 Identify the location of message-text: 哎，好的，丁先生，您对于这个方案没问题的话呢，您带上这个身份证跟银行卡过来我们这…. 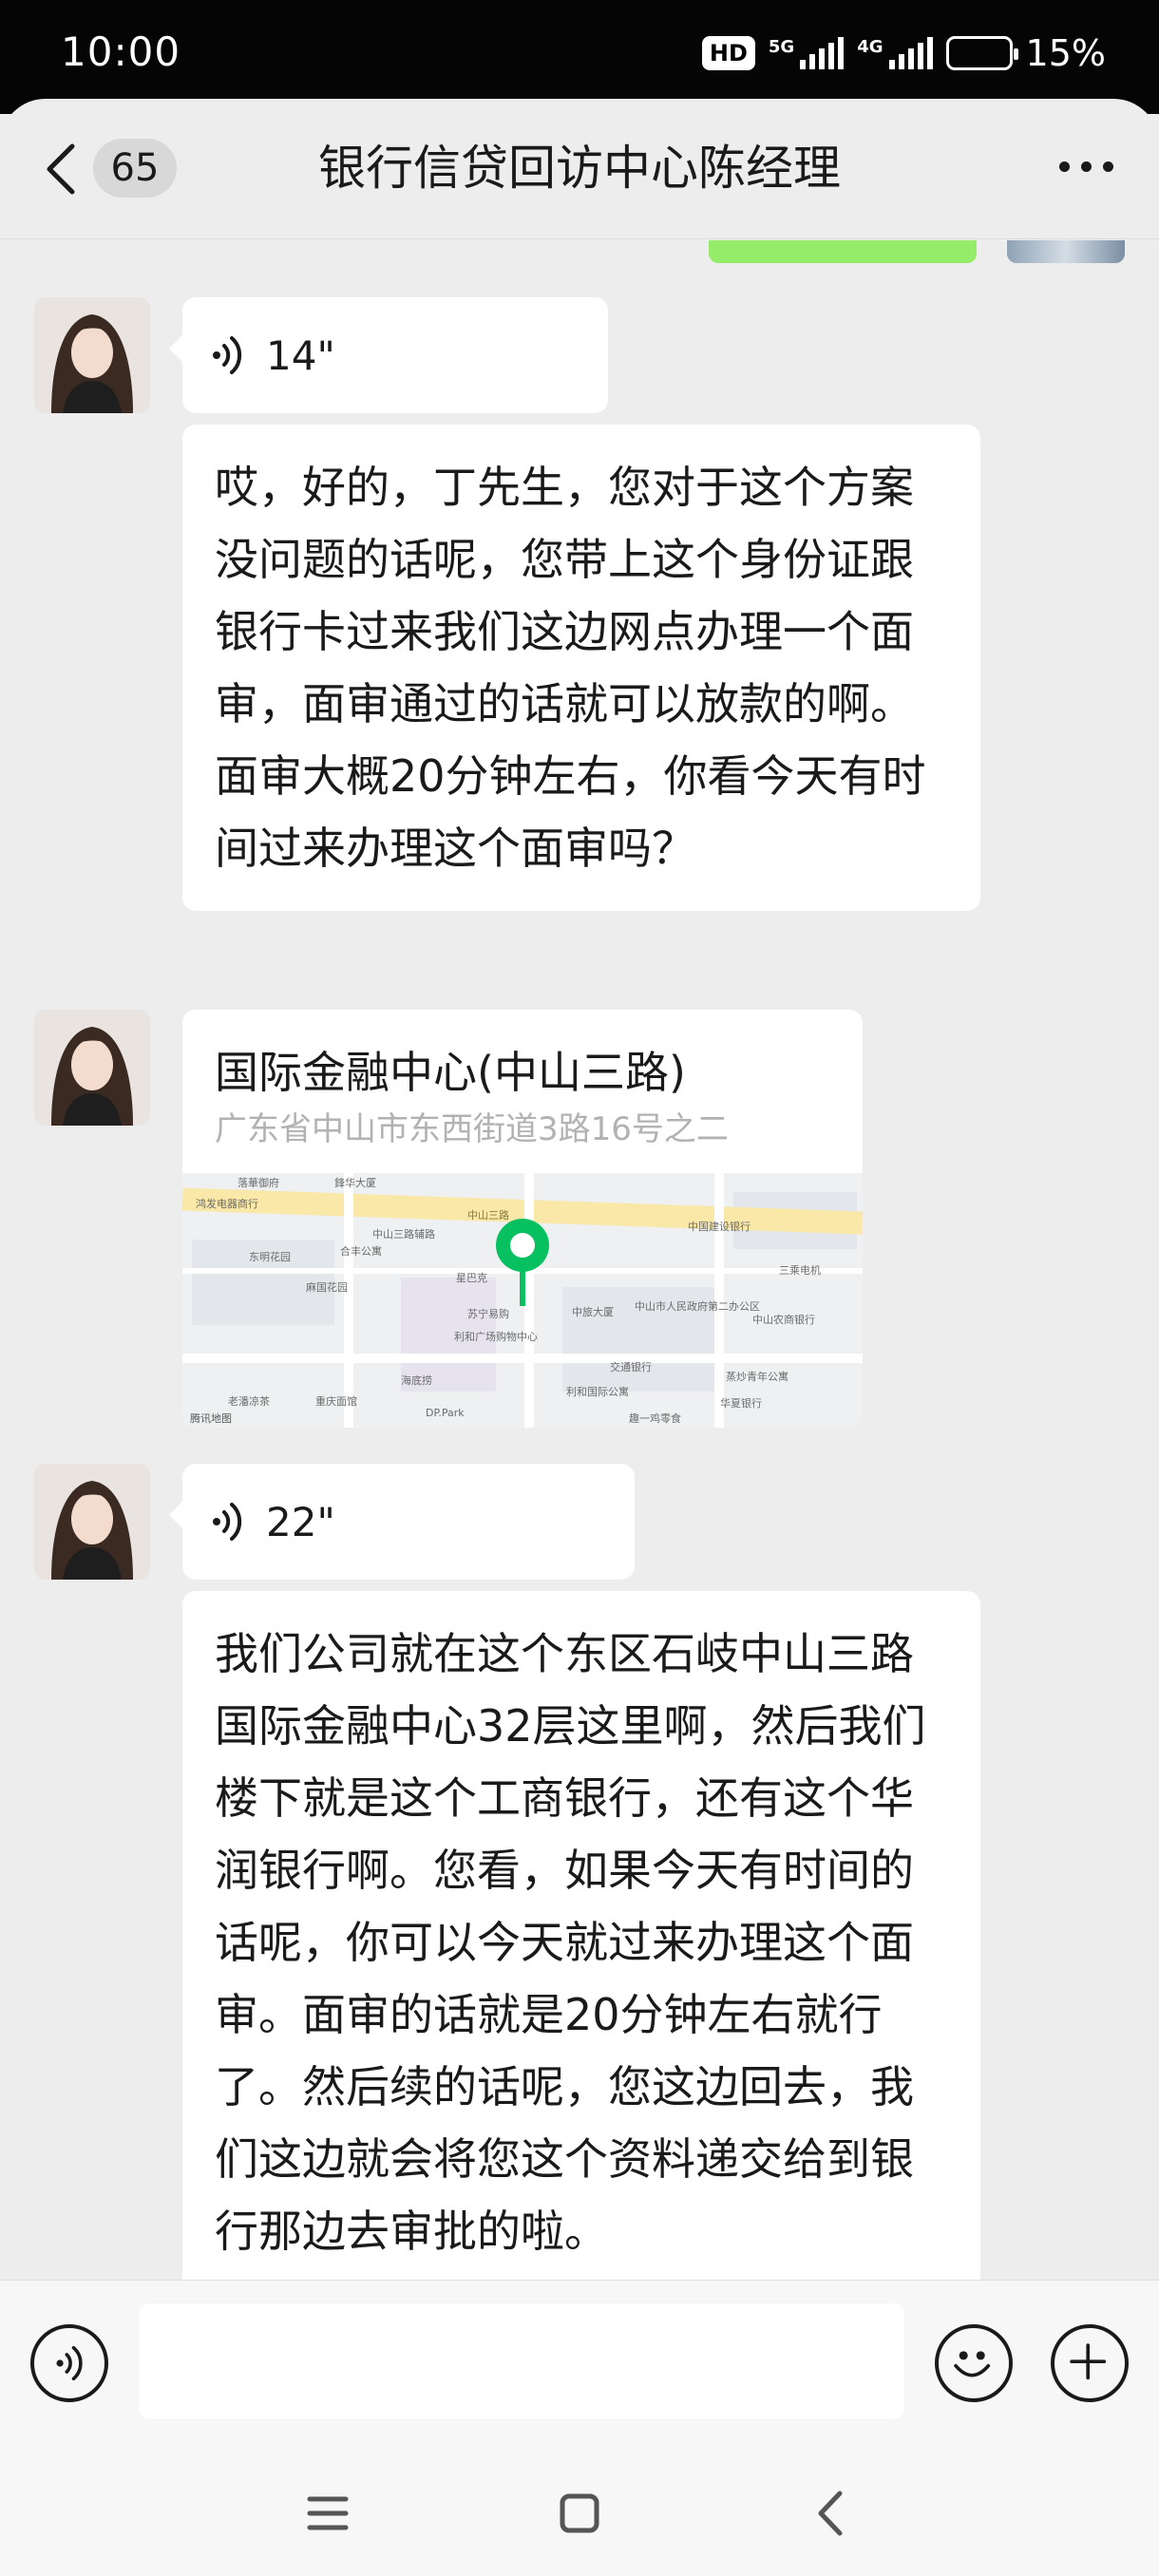
(570, 668).